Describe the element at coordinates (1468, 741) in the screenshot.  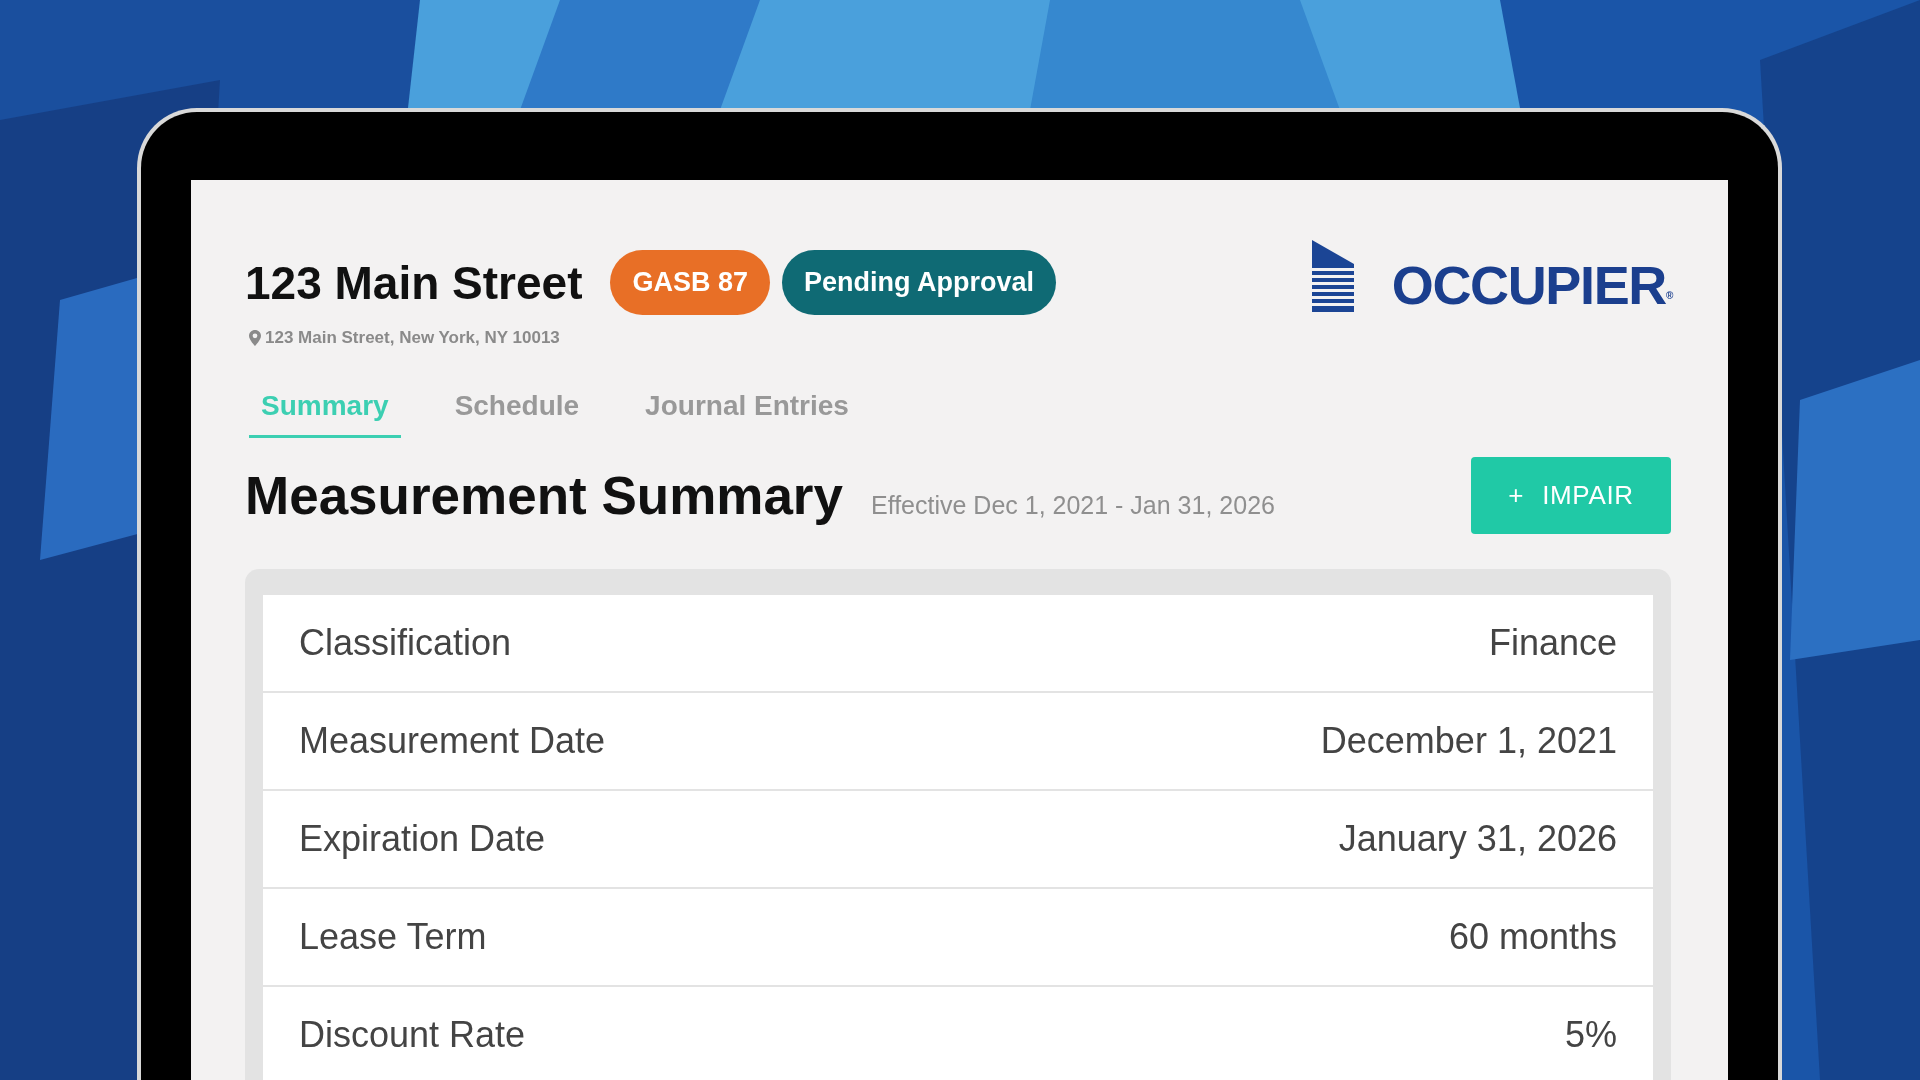
I see `row-value: December 1, 2021` at that location.